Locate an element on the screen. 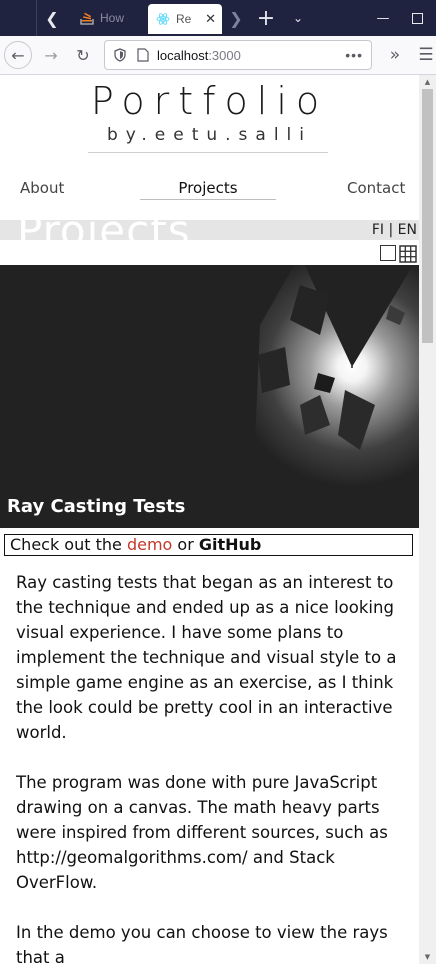 The height and width of the screenshot is (964, 436). url-host: localhost is located at coordinates (183, 55).